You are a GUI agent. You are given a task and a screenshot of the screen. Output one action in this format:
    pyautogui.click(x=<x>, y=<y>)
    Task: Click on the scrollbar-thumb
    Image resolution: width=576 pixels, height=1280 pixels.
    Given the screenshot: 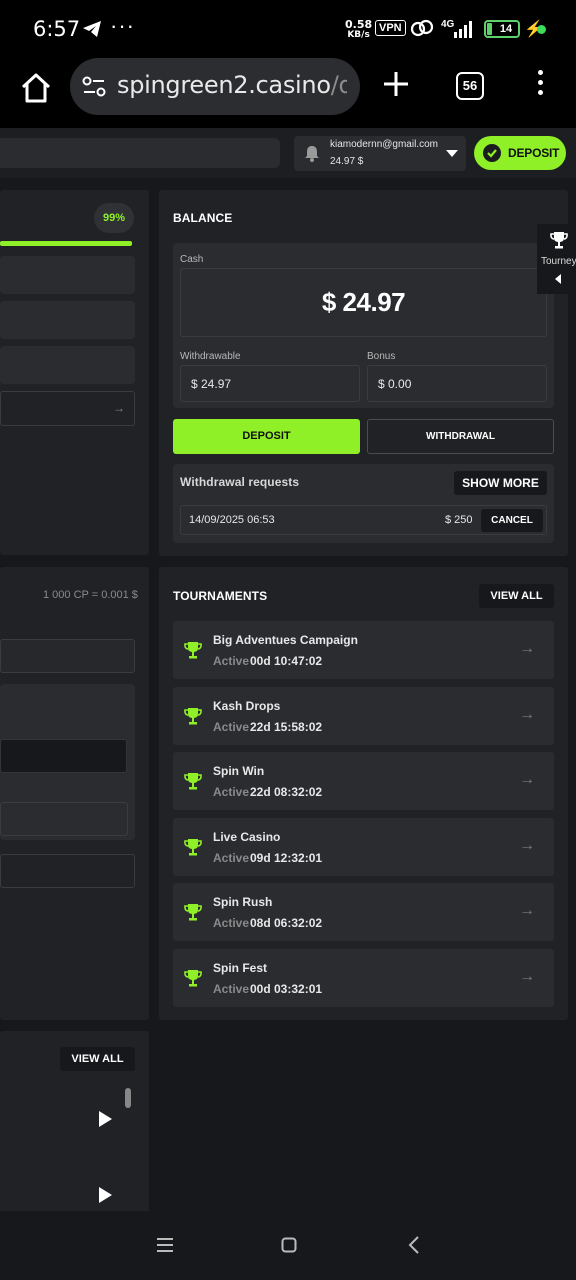 What is the action you would take?
    pyautogui.click(x=128, y=1098)
    